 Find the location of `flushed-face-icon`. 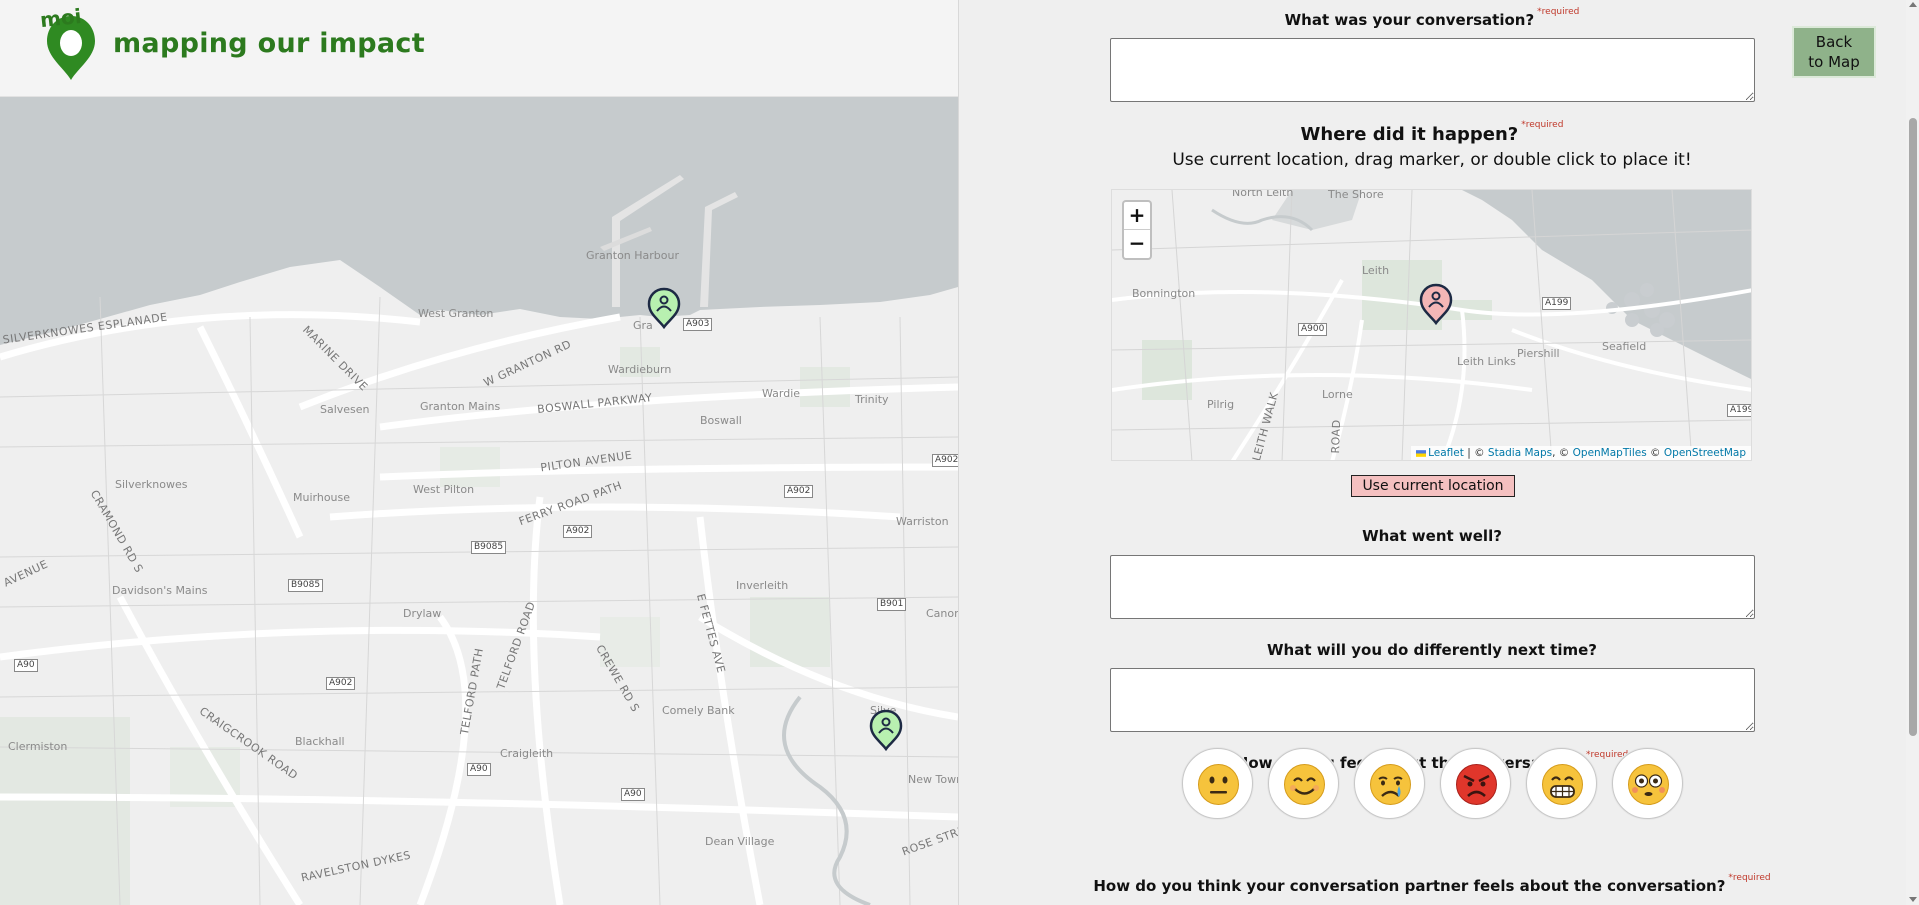

flushed-face-icon is located at coordinates (1648, 784).